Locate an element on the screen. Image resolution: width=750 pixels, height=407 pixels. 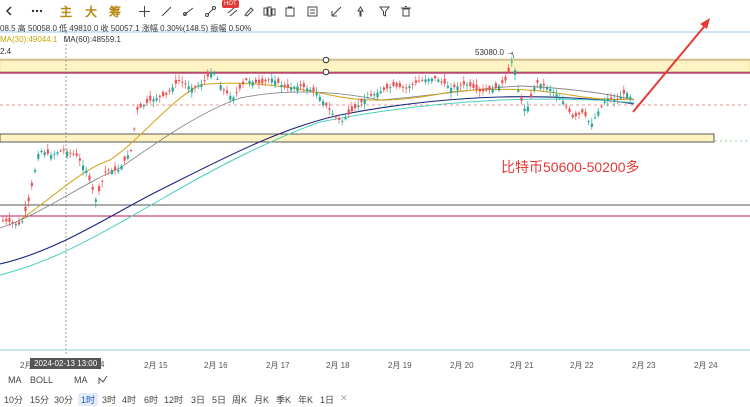
x-label: 2月 24 is located at coordinates (706, 365).